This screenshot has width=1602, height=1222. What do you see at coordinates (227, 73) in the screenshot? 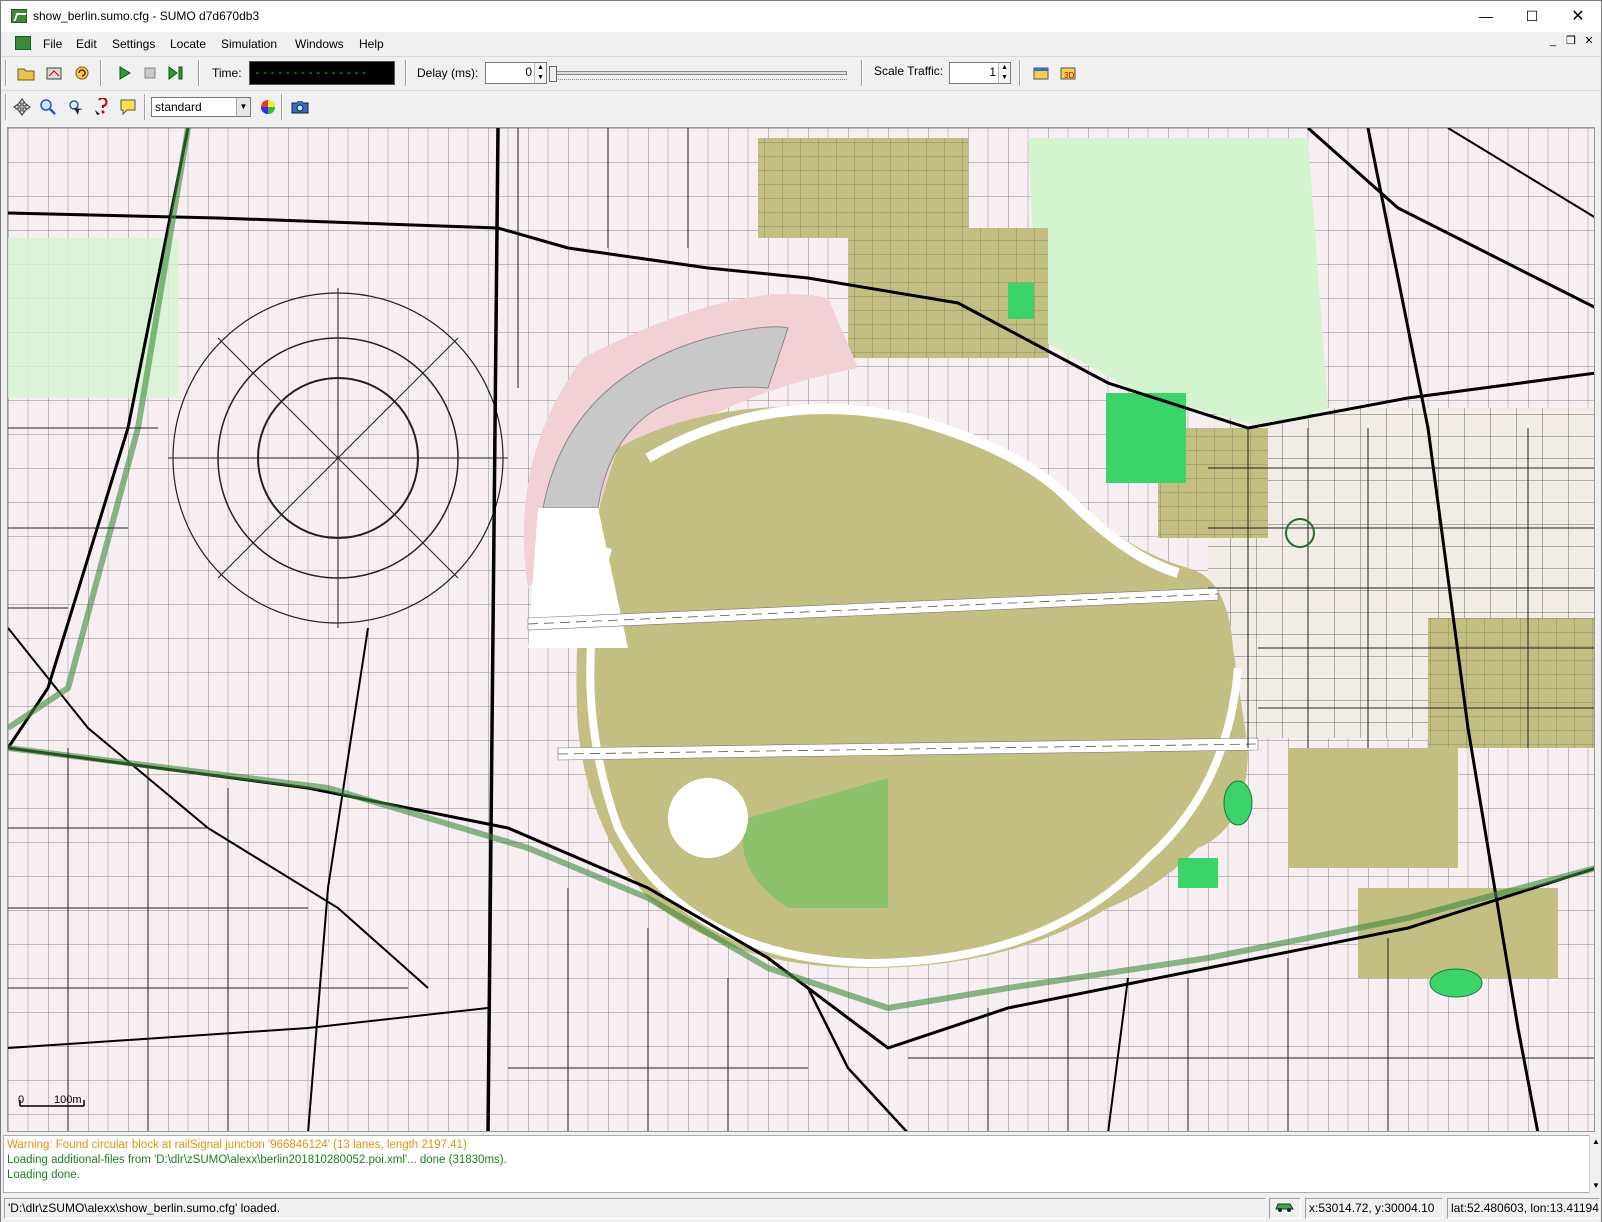
I see `time-label: Time:` at bounding box center [227, 73].